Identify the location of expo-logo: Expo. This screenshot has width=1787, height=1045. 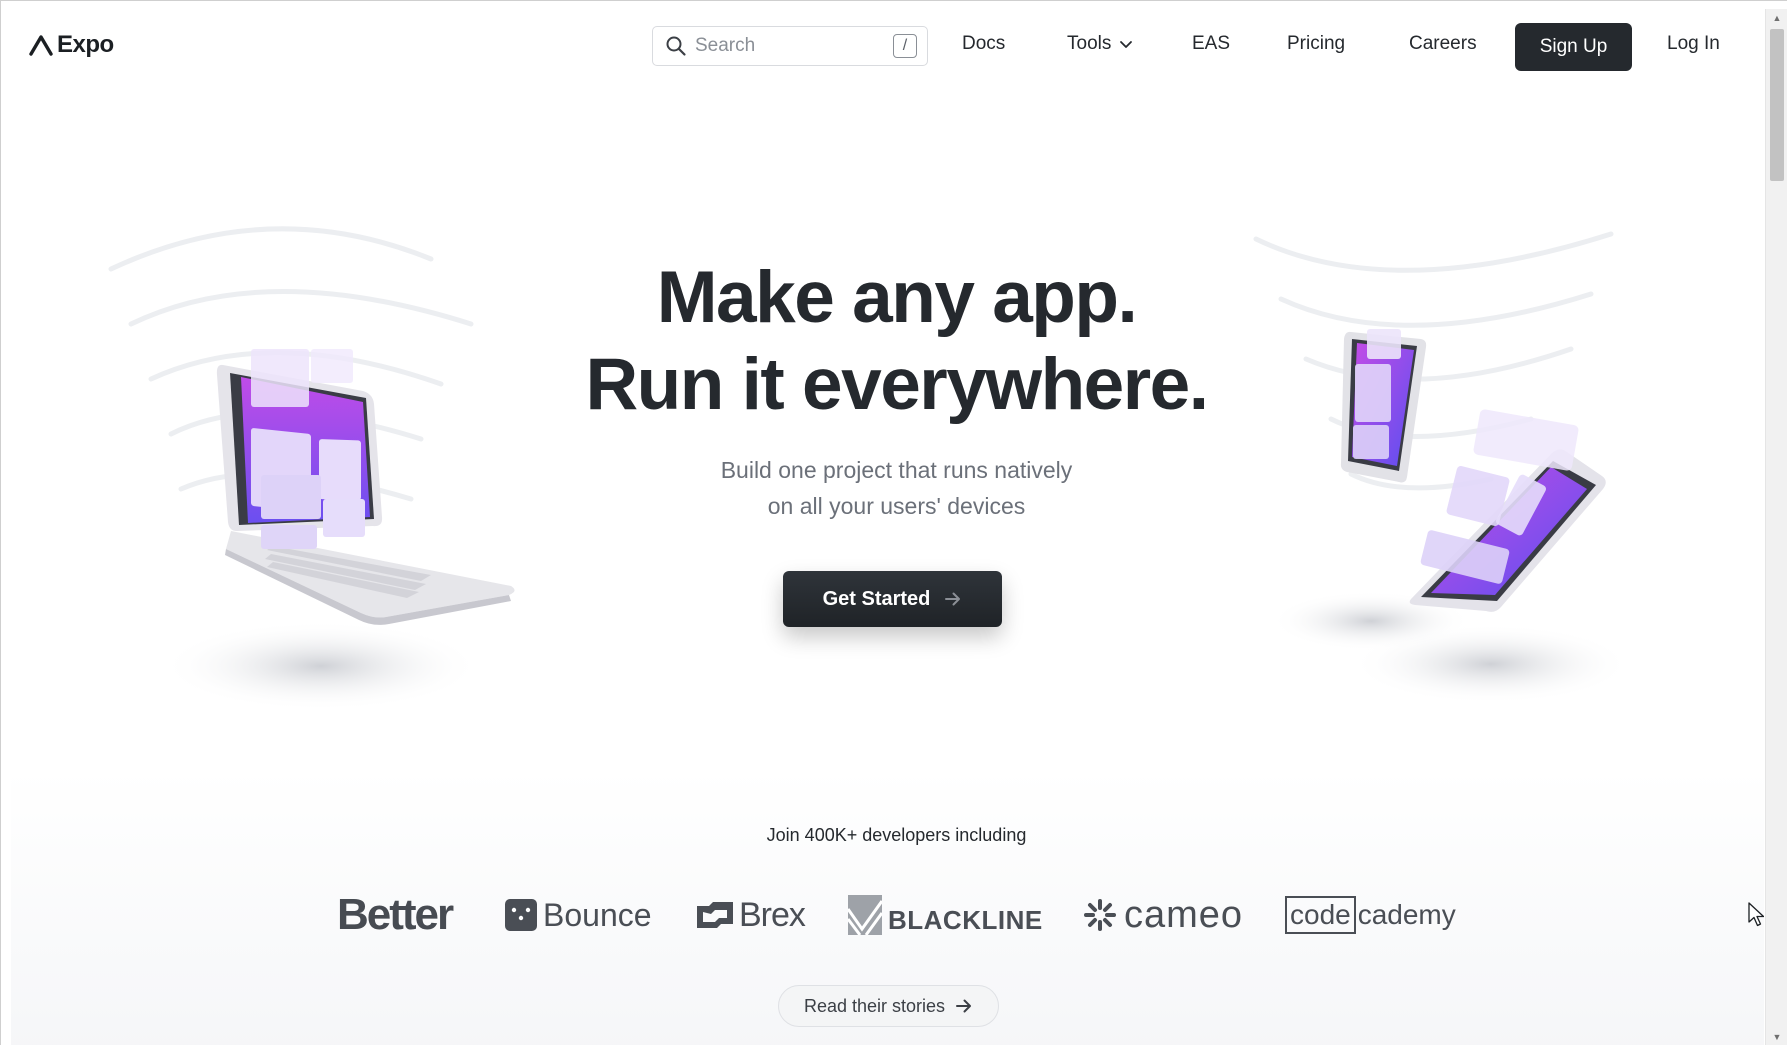
(71, 45).